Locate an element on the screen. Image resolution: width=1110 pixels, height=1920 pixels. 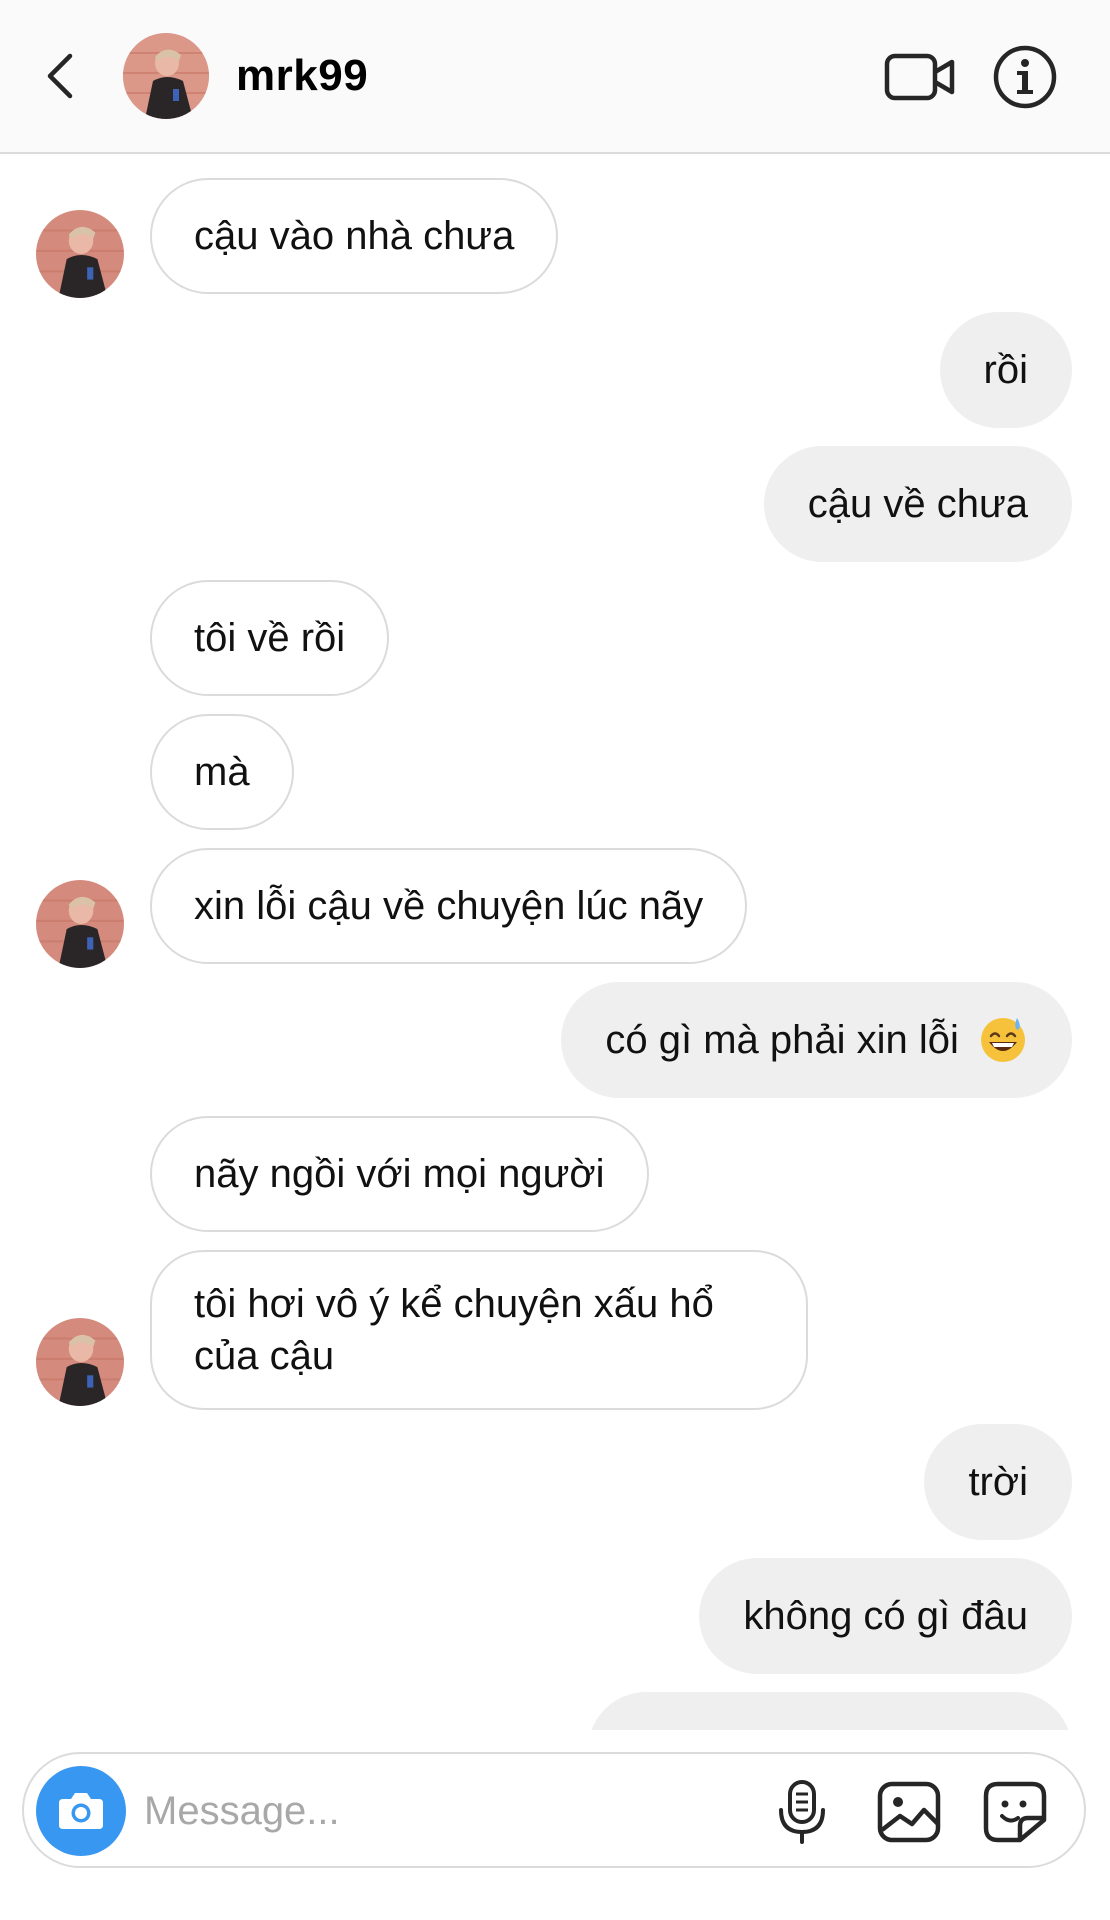
outgoing-message: có gì mà phải xin lỗi is located at coordinates (816, 1040).